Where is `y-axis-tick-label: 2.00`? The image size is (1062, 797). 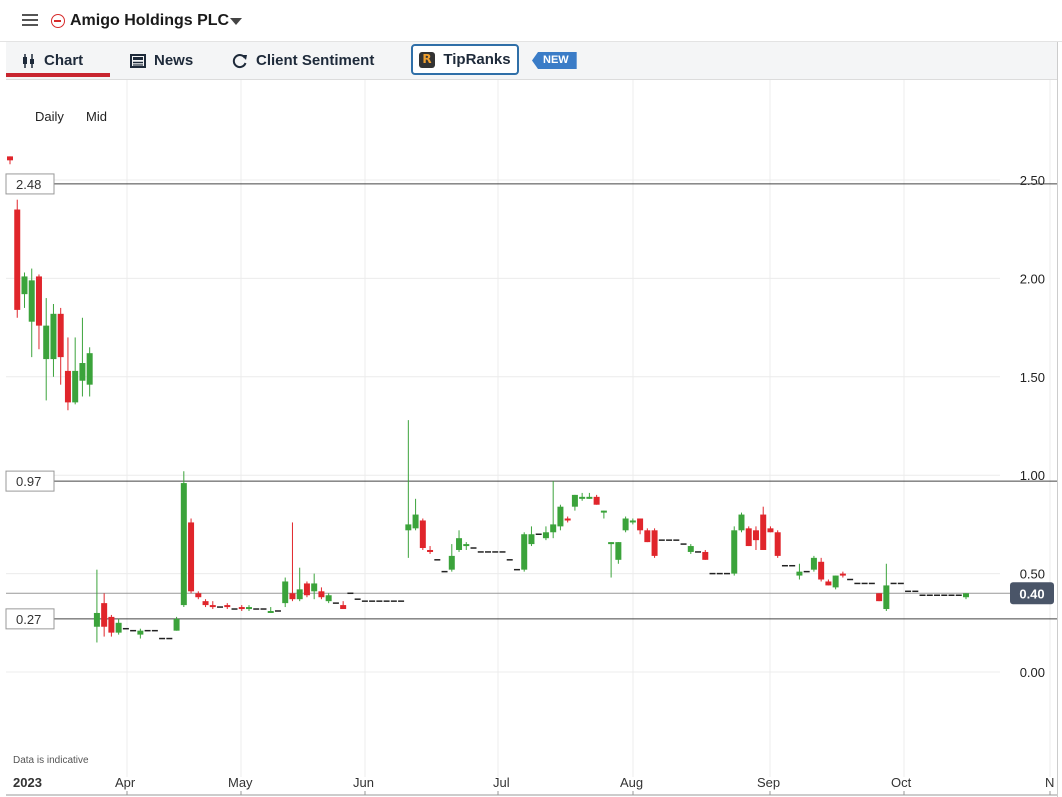
y-axis-tick-label: 2.00 is located at coordinates (1032, 278).